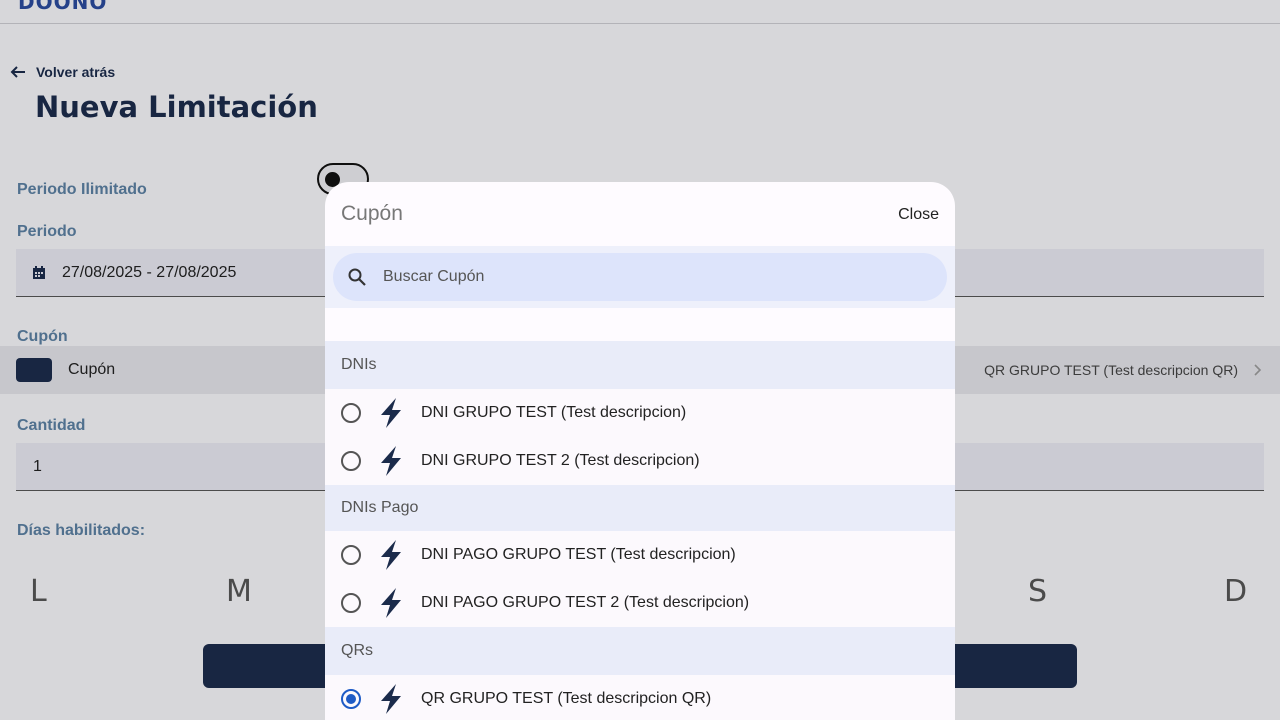 The width and height of the screenshot is (1280, 720). What do you see at coordinates (372, 213) in the screenshot?
I see `modal-title: Cupón` at bounding box center [372, 213].